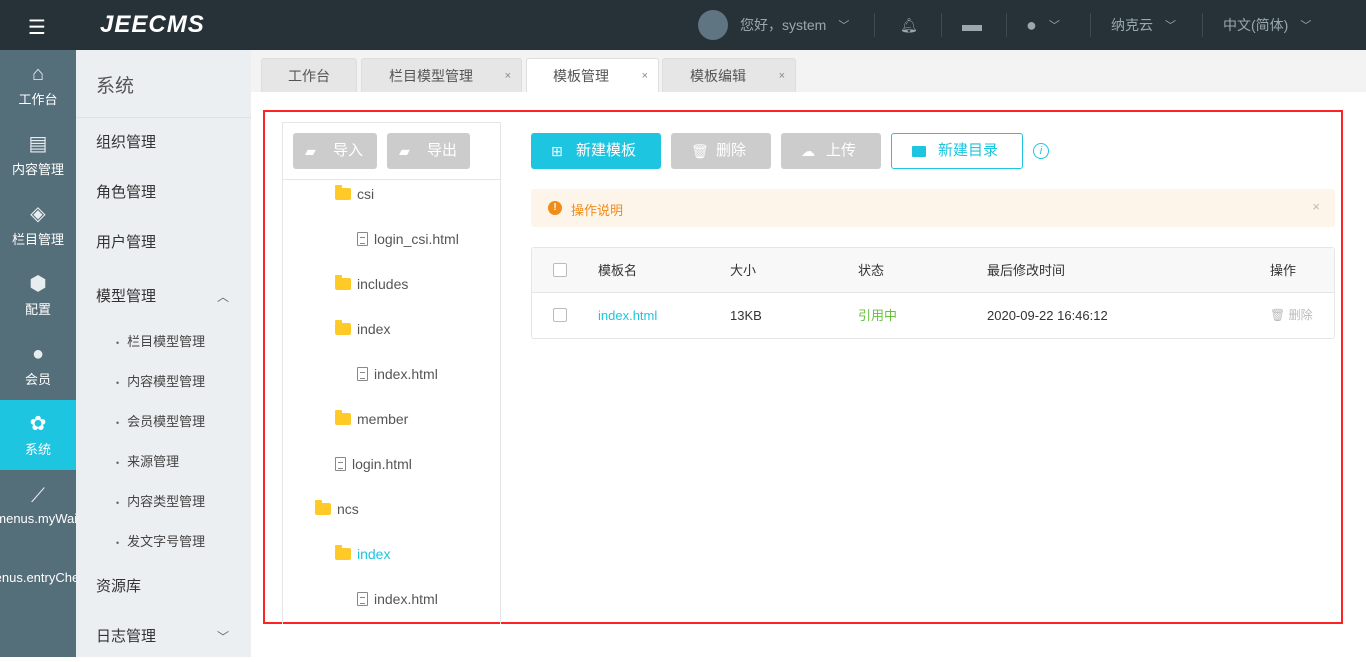  Describe the element at coordinates (373, 464) in the screenshot. I see `tree-file: login.html` at that location.